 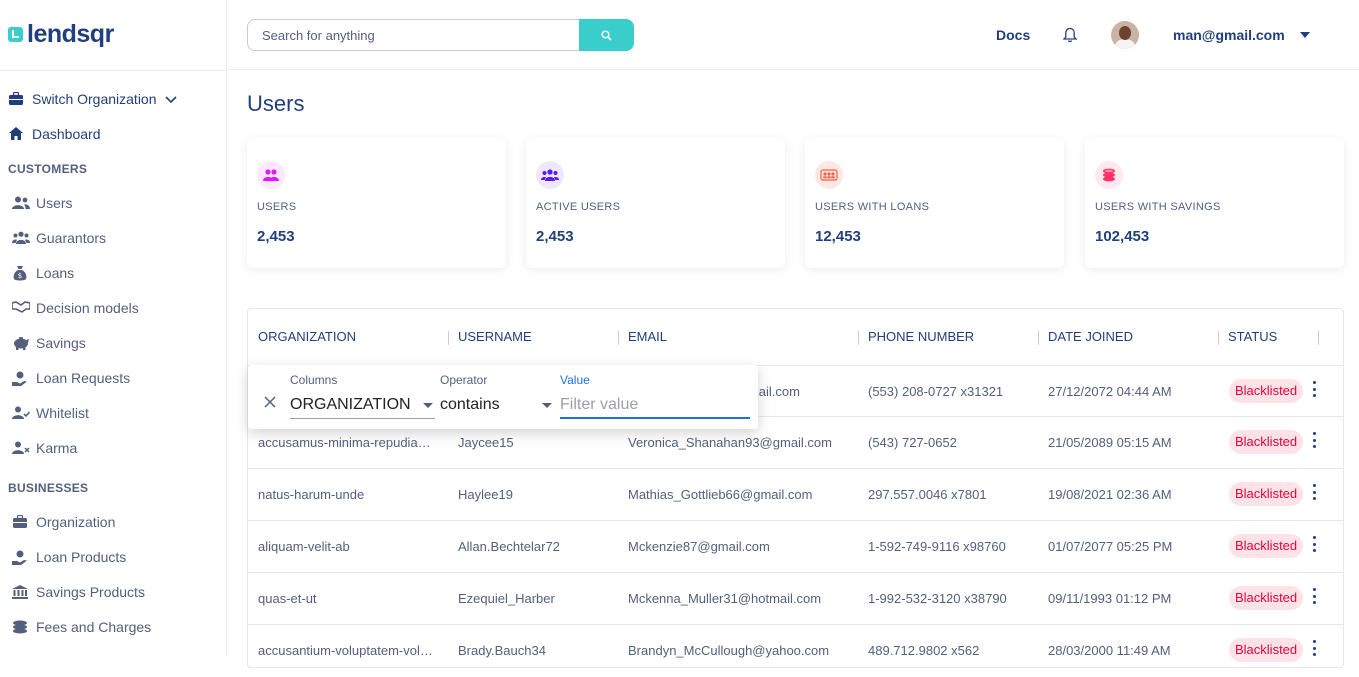 What do you see at coordinates (81, 627) in the screenshot?
I see `sidebar-item-fees-and-charges: Fees and Charges` at bounding box center [81, 627].